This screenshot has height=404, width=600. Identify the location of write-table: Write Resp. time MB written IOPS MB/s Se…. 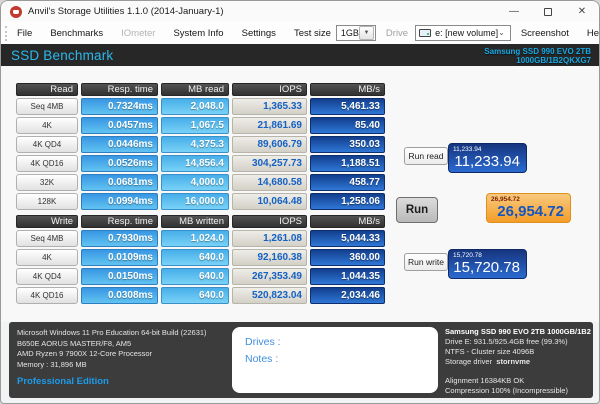
(200, 260).